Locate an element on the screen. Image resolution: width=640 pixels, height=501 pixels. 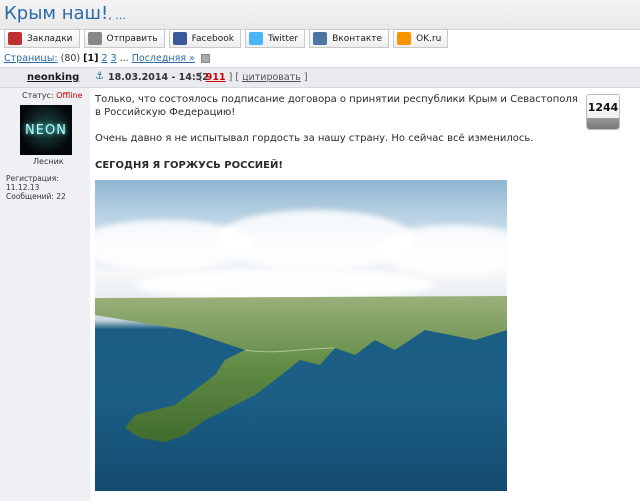
twitter-icon is located at coordinates (255, 38).